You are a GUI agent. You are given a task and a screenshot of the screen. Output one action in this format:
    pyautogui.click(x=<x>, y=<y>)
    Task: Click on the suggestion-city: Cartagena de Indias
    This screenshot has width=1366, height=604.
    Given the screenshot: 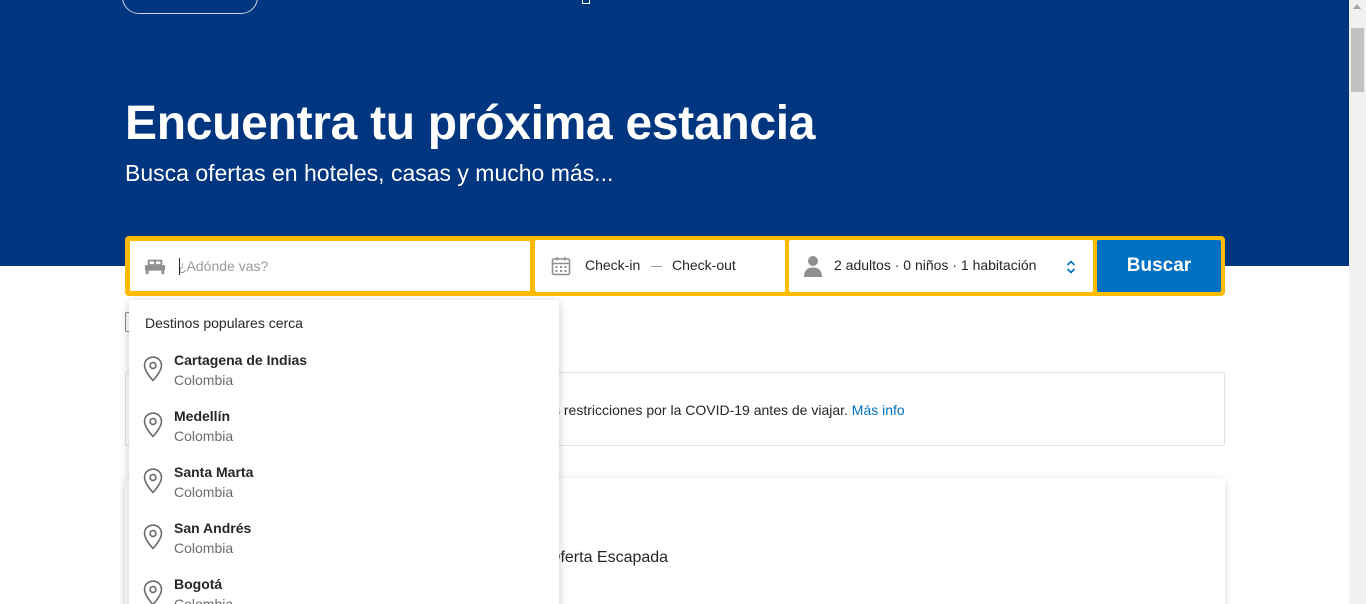 What is the action you would take?
    pyautogui.click(x=241, y=360)
    